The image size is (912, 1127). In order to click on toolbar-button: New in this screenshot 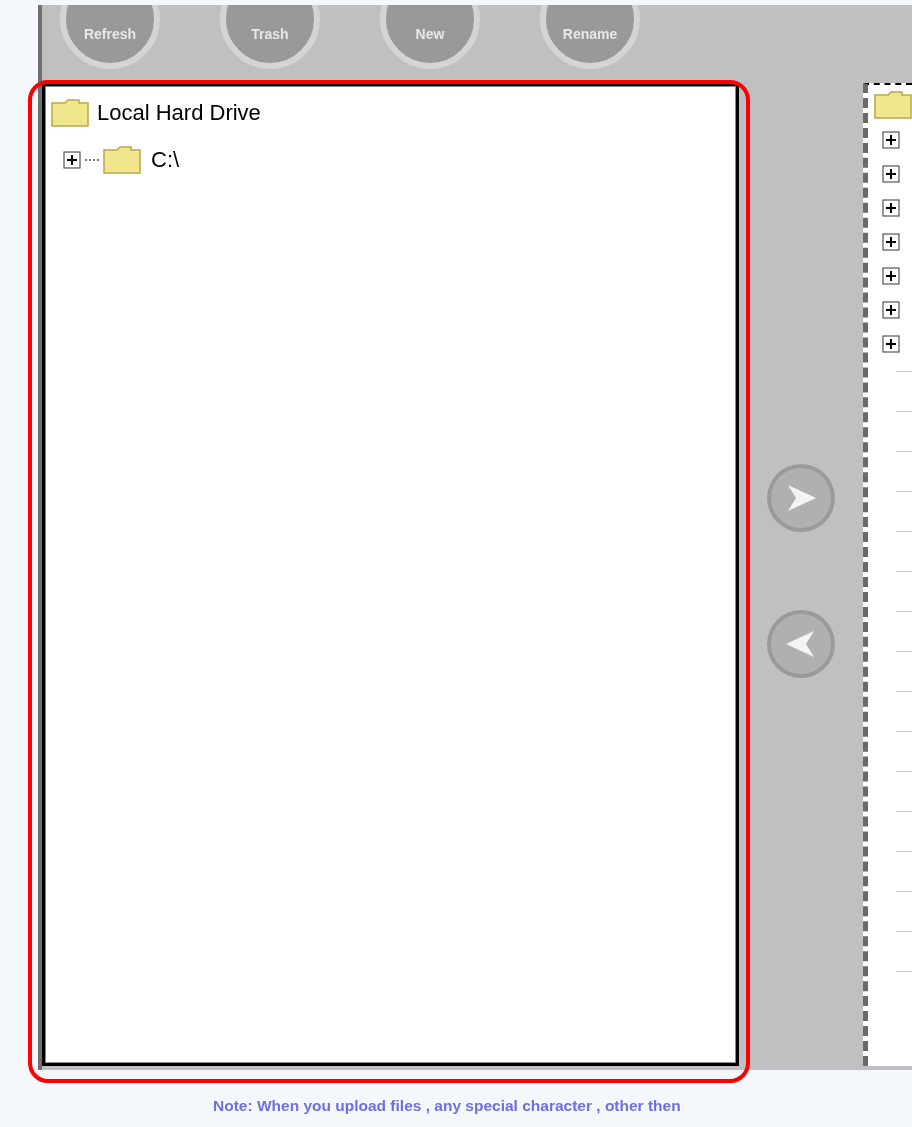, I will do `click(430, 37)`.